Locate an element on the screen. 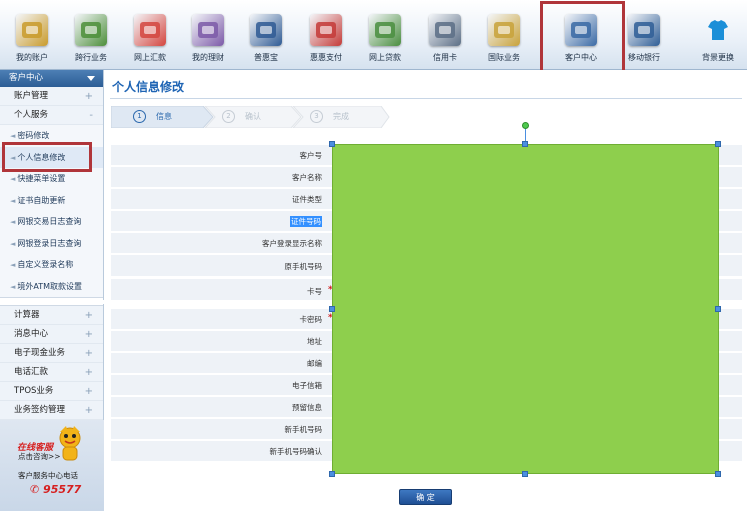  toolbar-item-payment: 惠惠支付 is located at coordinates (326, 38).